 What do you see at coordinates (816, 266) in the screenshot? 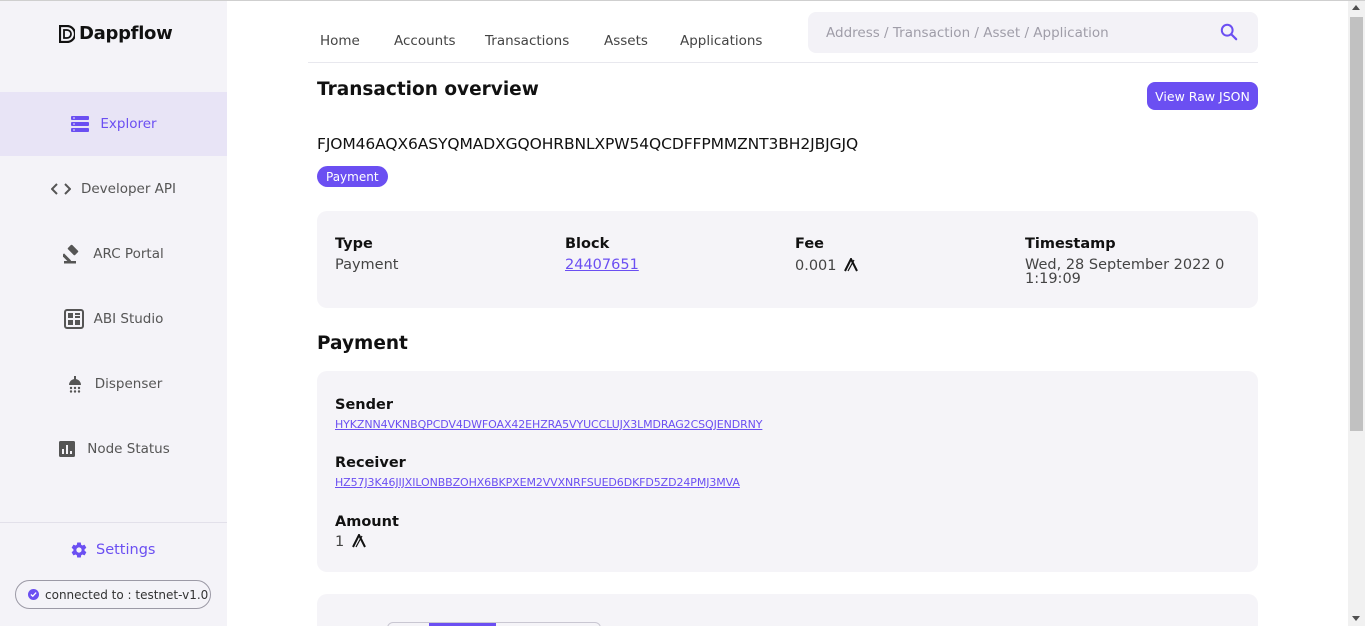
I see `fee-value: 0.001` at bounding box center [816, 266].